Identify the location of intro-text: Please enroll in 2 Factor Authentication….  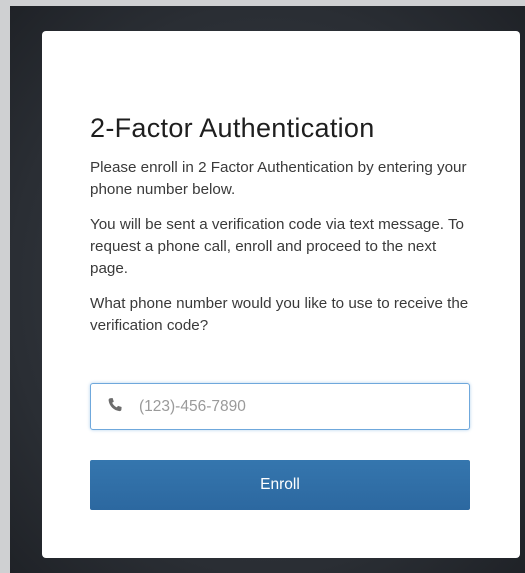
(278, 178).